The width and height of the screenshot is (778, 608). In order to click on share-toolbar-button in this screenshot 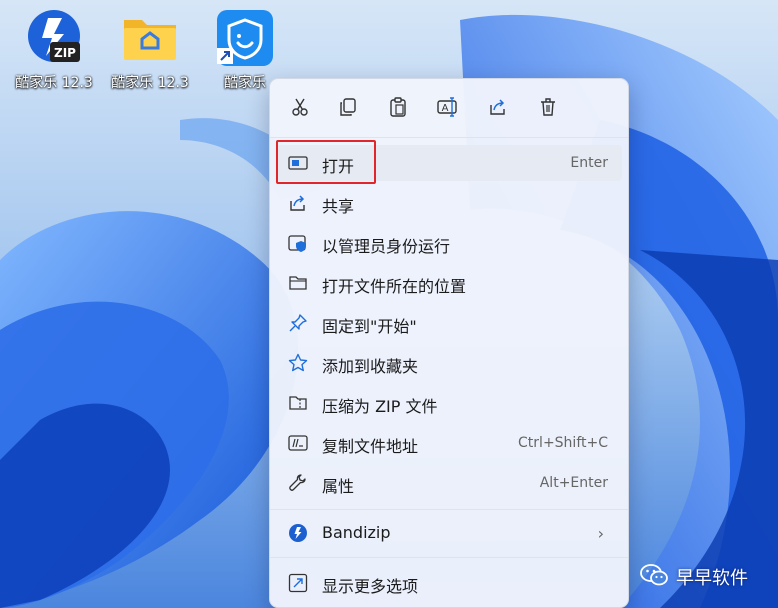, I will do `click(498, 109)`.